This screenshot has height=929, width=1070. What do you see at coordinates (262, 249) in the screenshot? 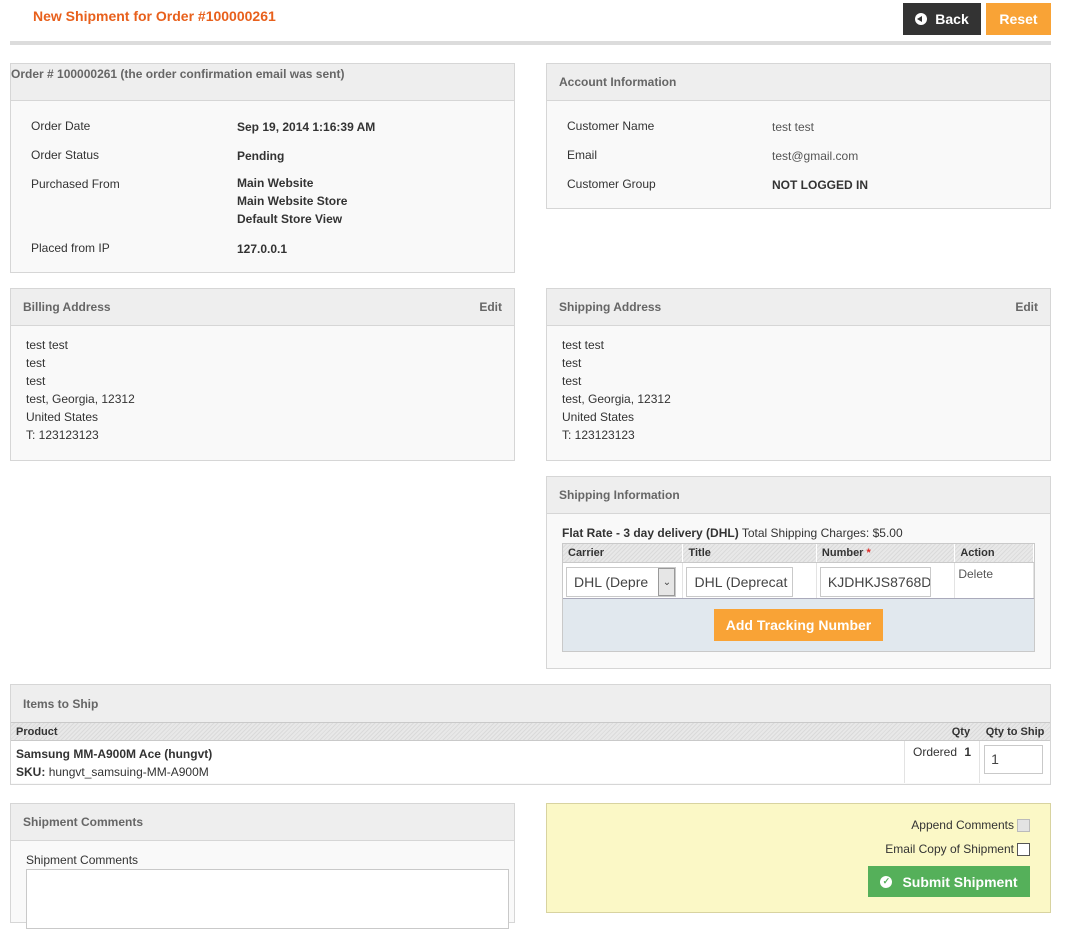
I see `placed-ip-value: 127.0.0.1` at bounding box center [262, 249].